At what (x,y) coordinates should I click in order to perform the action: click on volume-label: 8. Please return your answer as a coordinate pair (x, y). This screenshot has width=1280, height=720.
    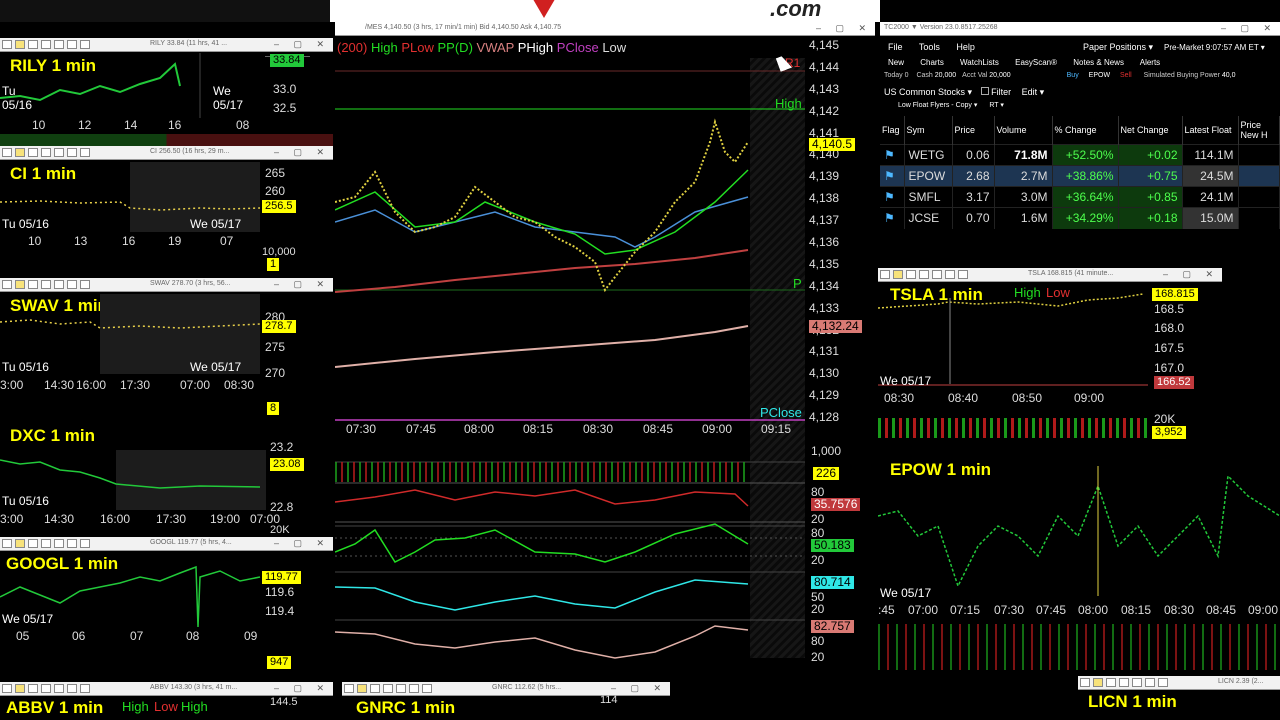
    Looking at the image, I should click on (273, 408).